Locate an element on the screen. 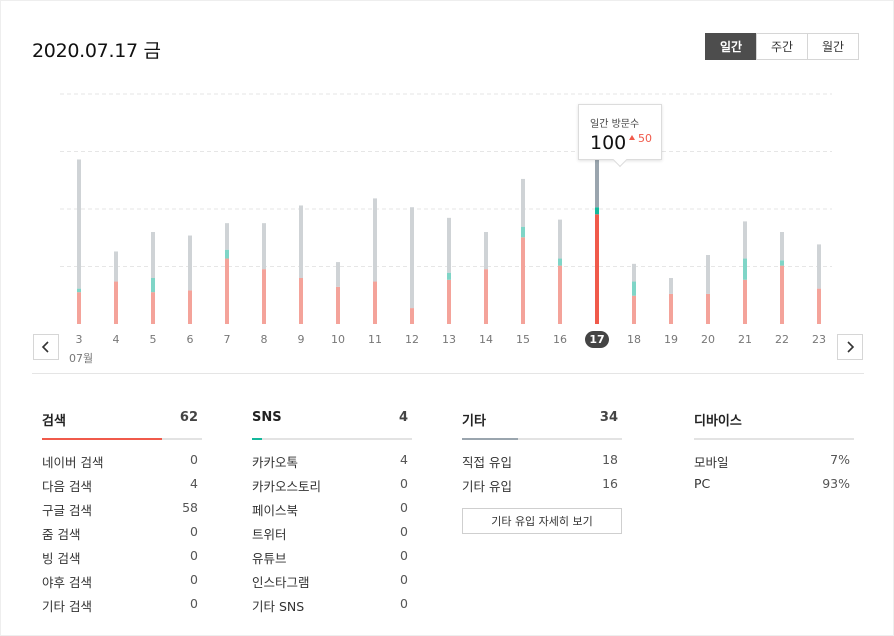 This screenshot has height=636, width=894. x-tick-label: 5 is located at coordinates (153, 339).